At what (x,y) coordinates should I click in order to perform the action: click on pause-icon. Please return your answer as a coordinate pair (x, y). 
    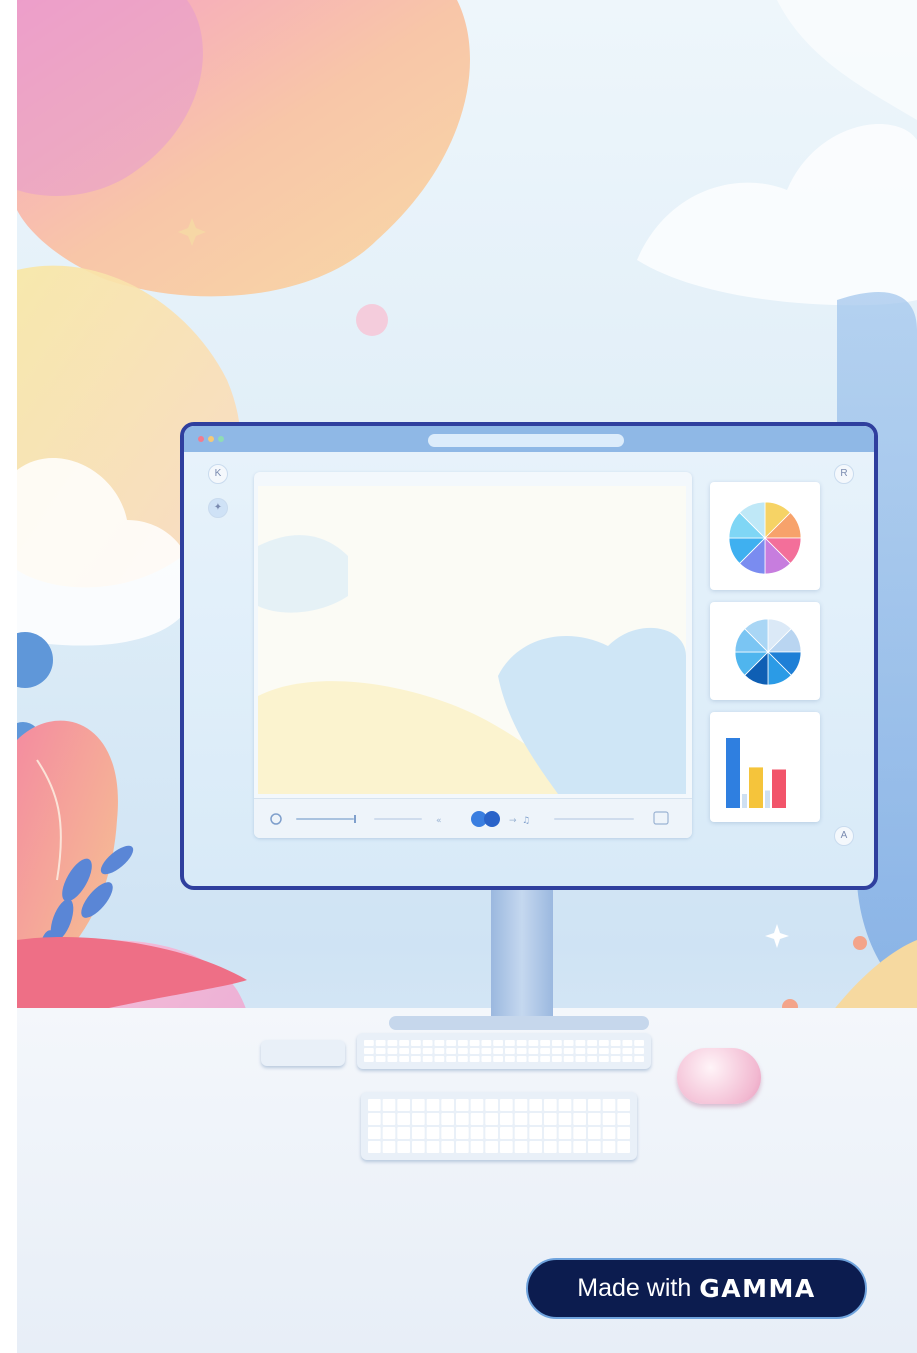
    Looking at the image, I should click on (492, 819).